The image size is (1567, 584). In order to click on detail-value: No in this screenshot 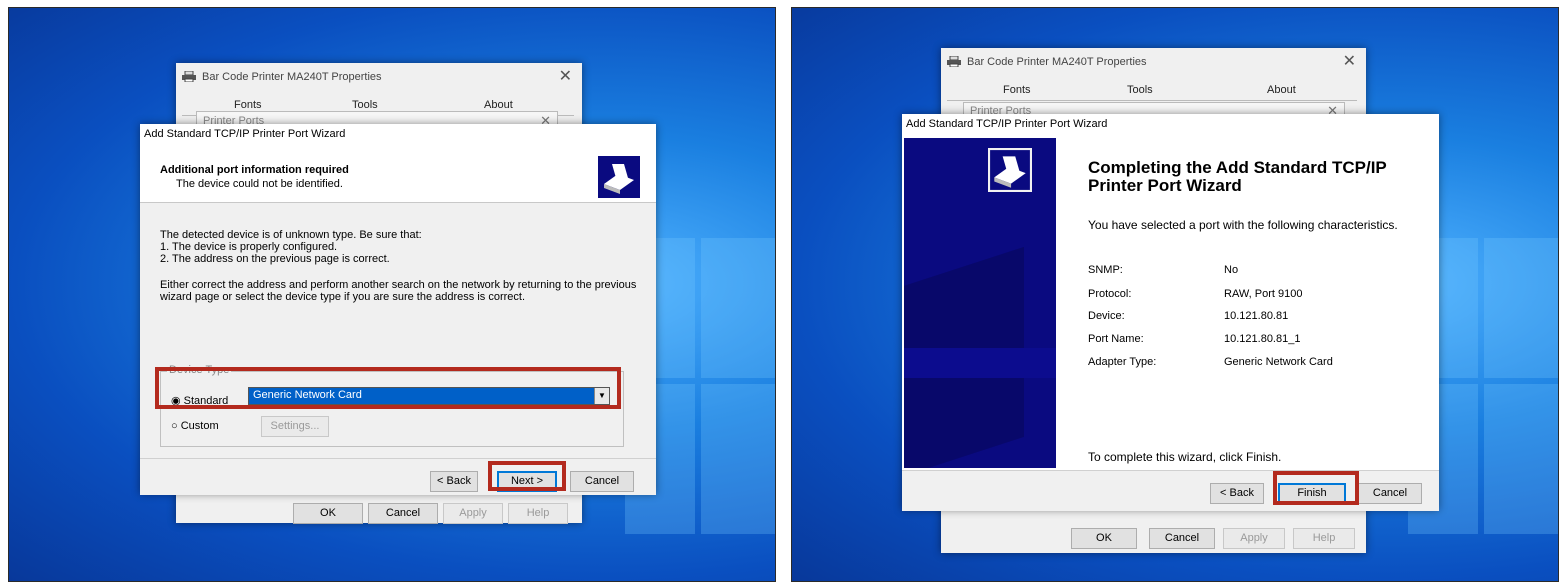, I will do `click(1231, 270)`.